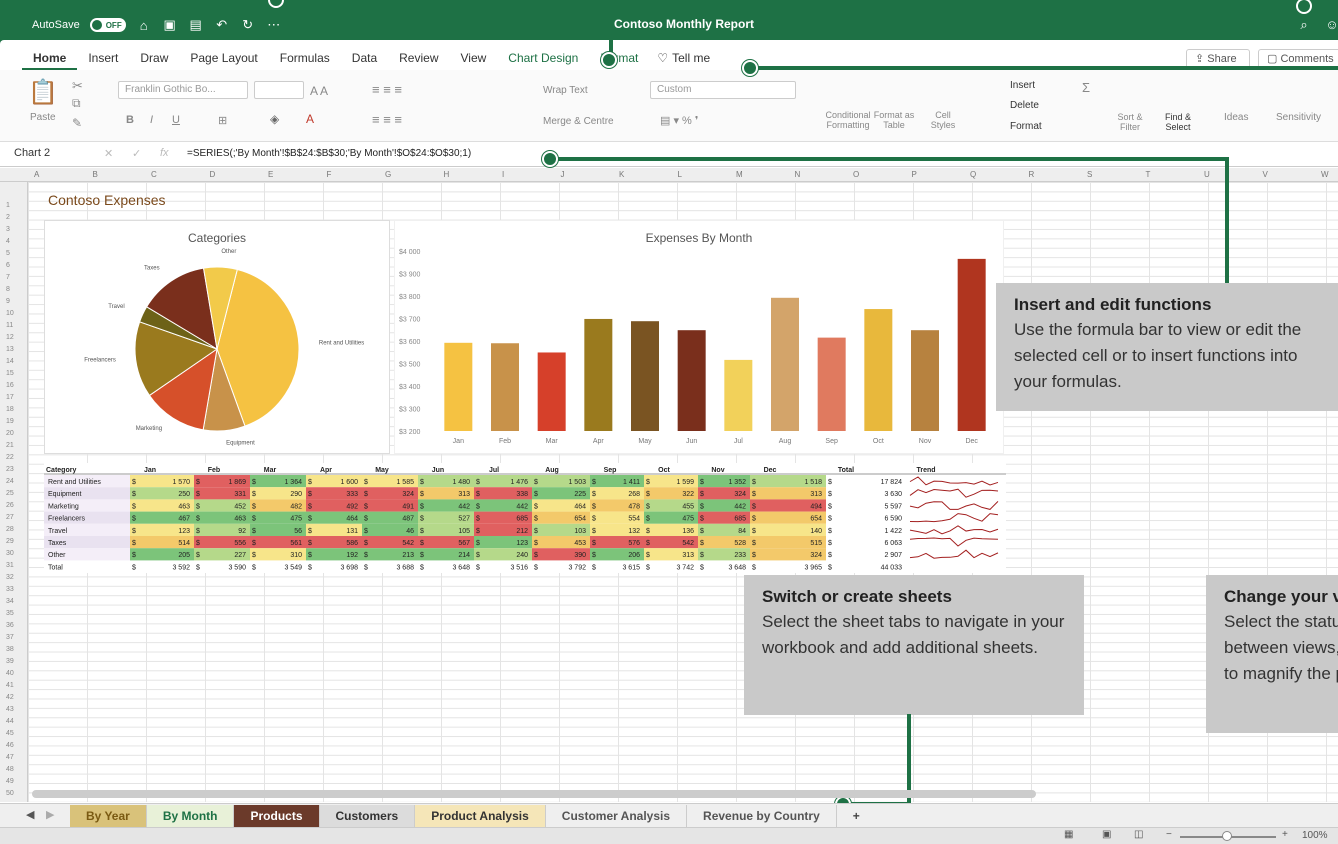  Describe the element at coordinates (164, 153) in the screenshot. I see `fx-button: fx` at that location.